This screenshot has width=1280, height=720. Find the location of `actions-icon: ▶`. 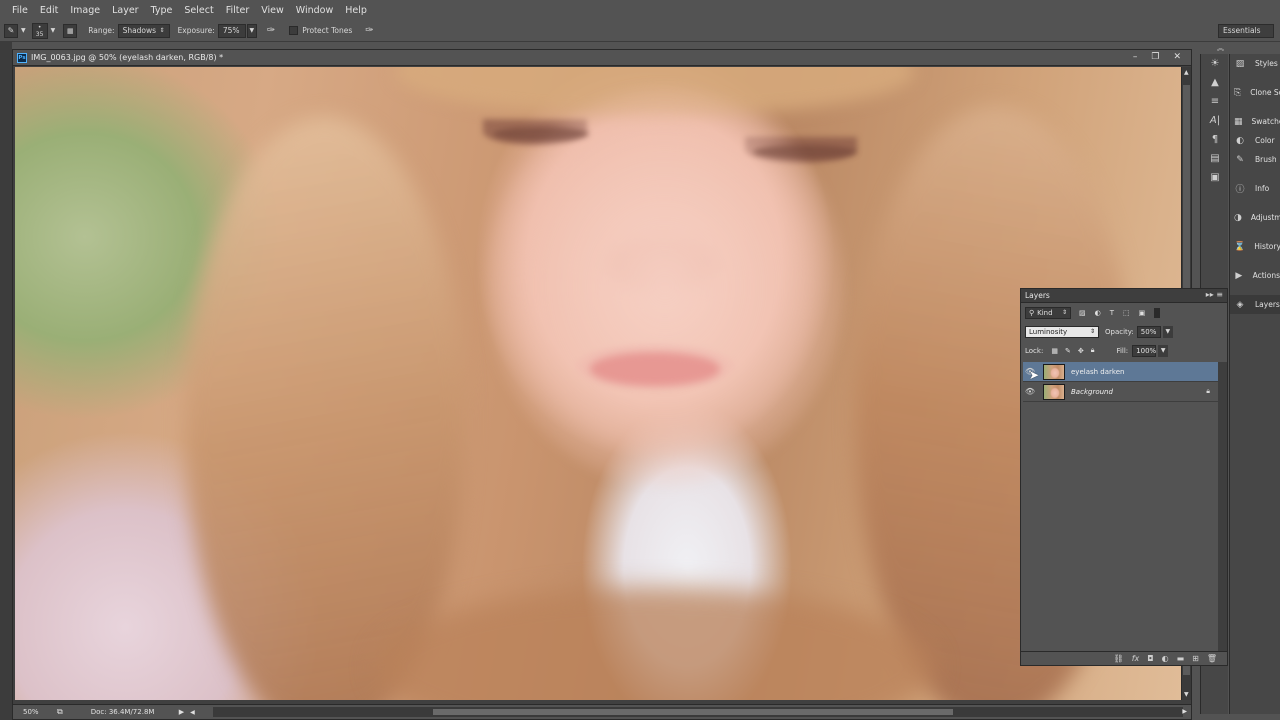

actions-icon: ▶ is located at coordinates (1239, 275).